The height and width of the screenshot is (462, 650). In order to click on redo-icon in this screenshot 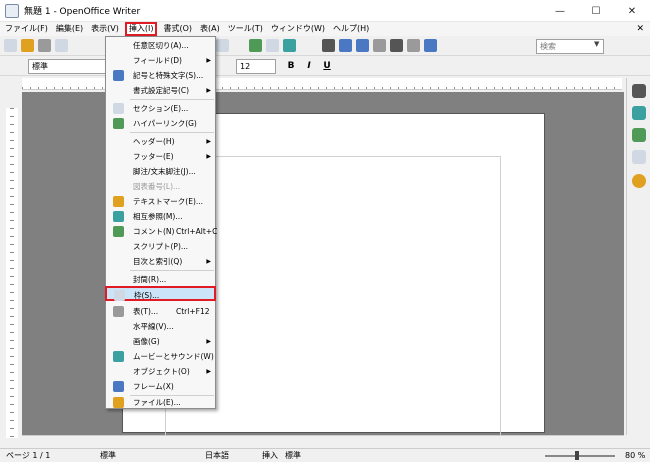, I will do `click(222, 45)`.